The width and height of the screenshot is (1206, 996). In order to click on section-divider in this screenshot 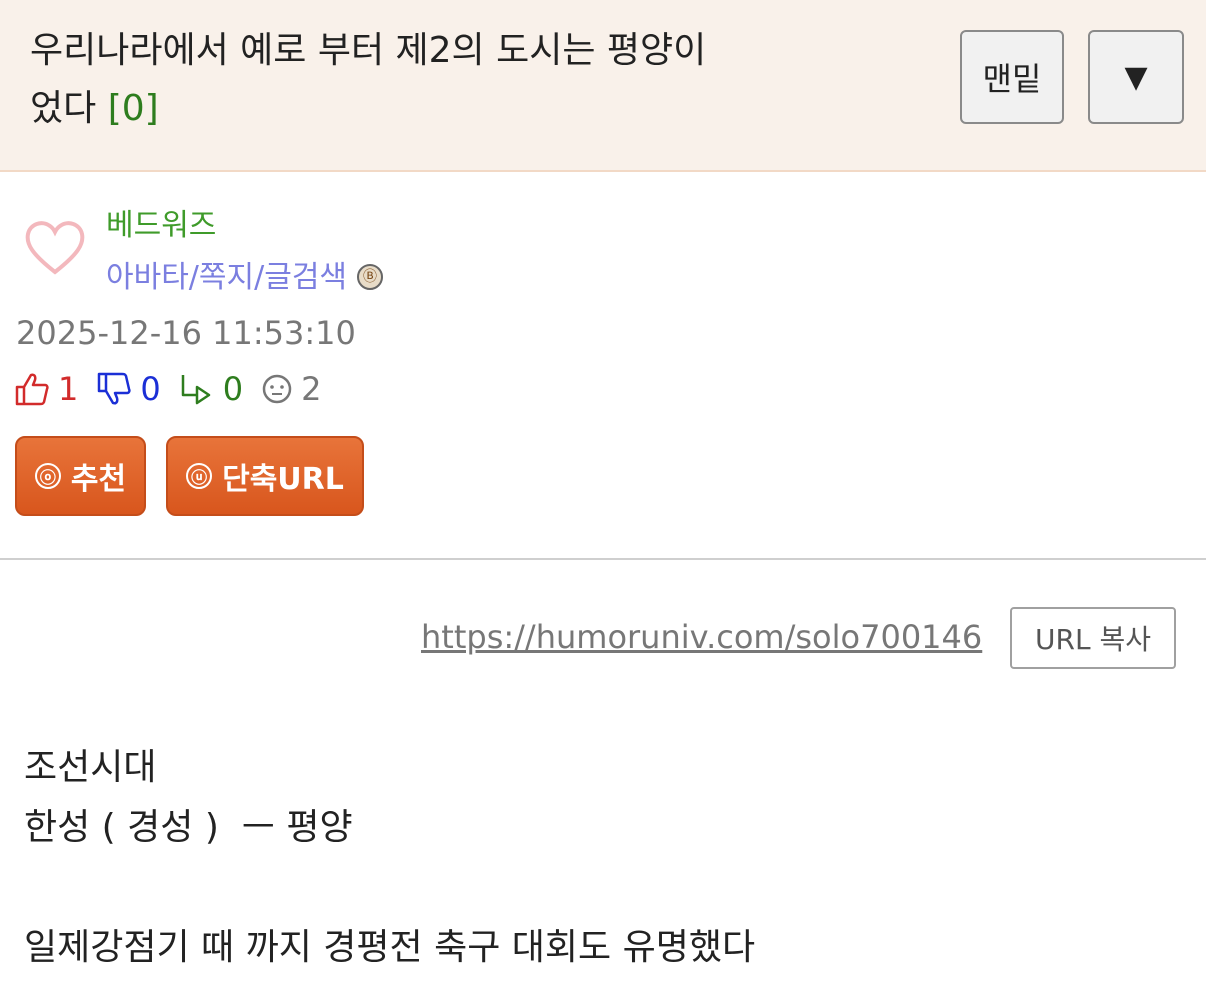, I will do `click(603, 559)`.